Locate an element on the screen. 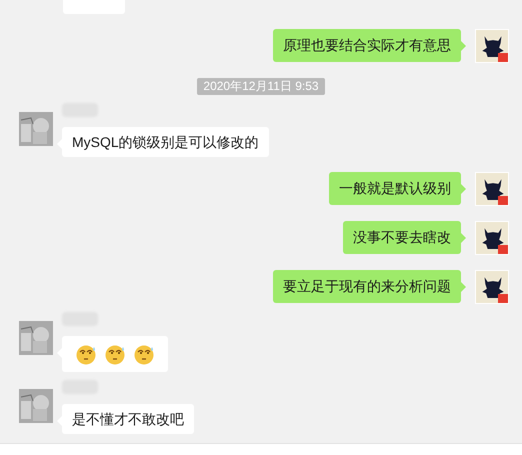  message-bubble: 没事不要去瞎改 is located at coordinates (402, 237).